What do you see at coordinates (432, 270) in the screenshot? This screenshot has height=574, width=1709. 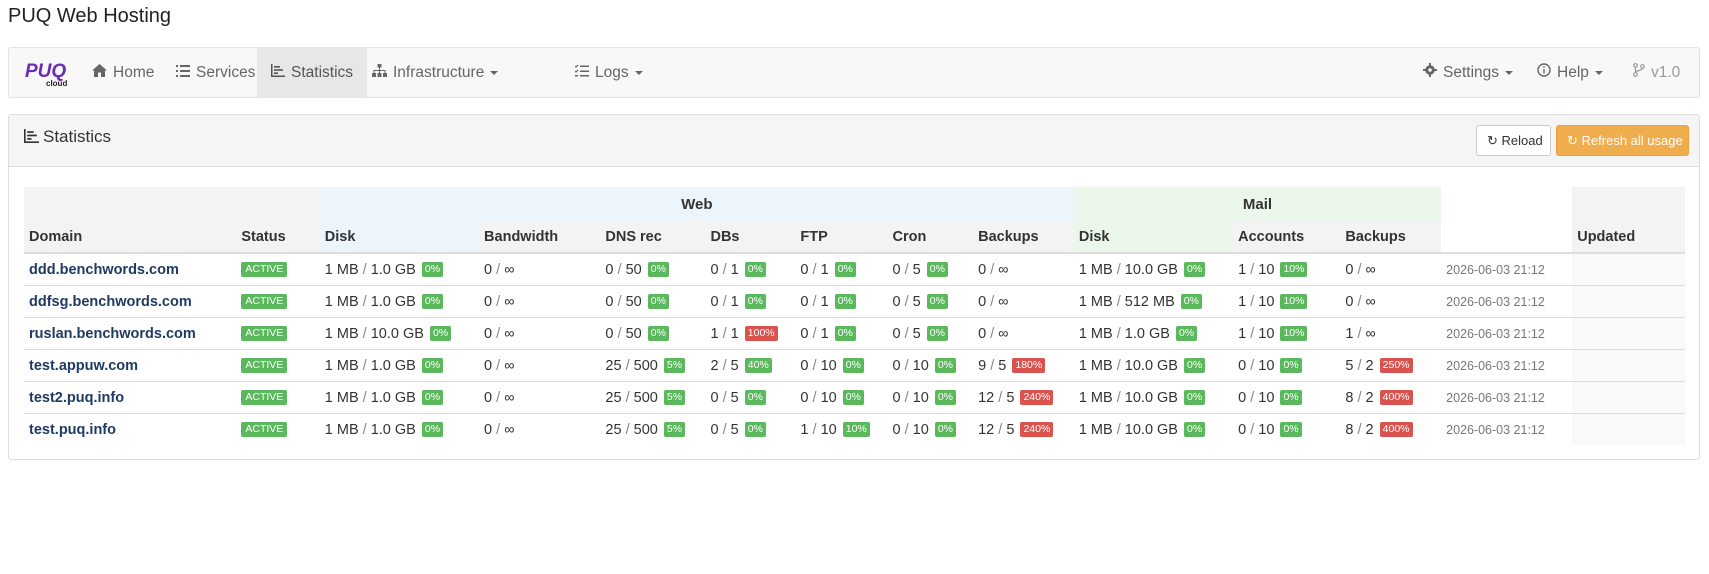 I see `disk-percent-badge: 0%` at bounding box center [432, 270].